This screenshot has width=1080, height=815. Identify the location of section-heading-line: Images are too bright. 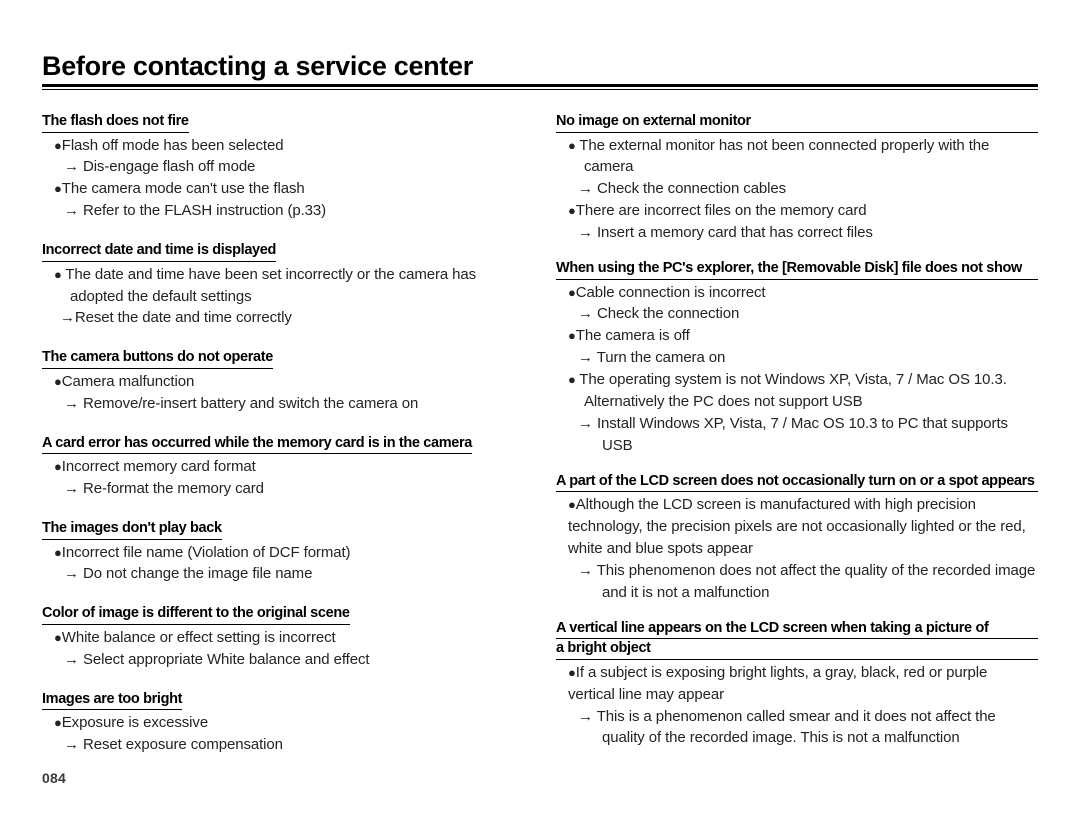
(112, 700).